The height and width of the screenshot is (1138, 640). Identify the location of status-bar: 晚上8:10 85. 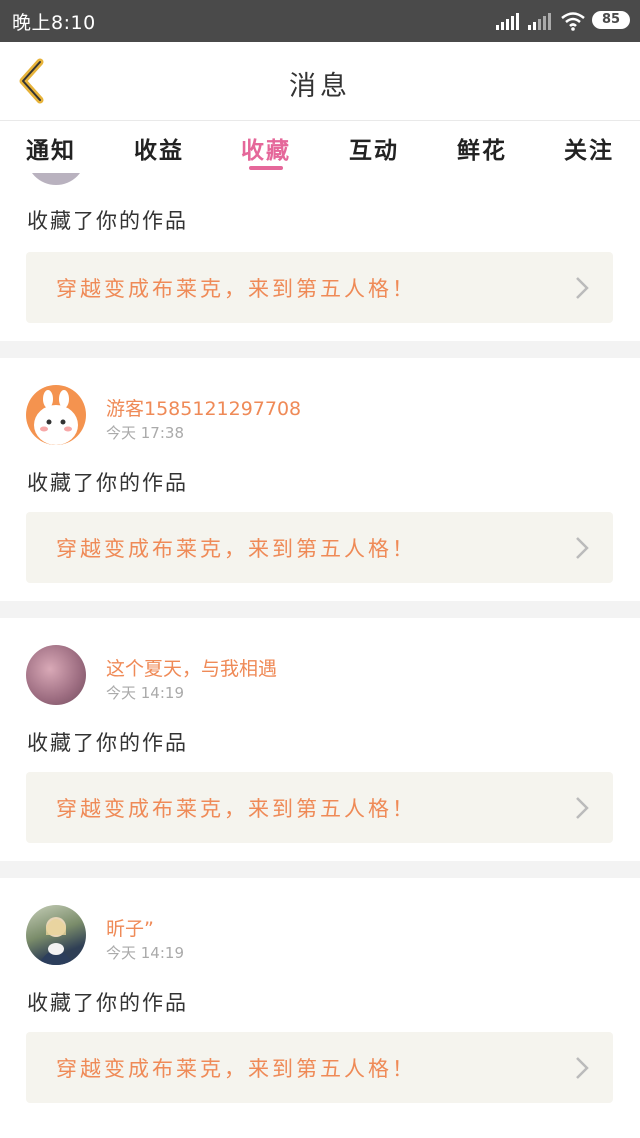
(320, 21).